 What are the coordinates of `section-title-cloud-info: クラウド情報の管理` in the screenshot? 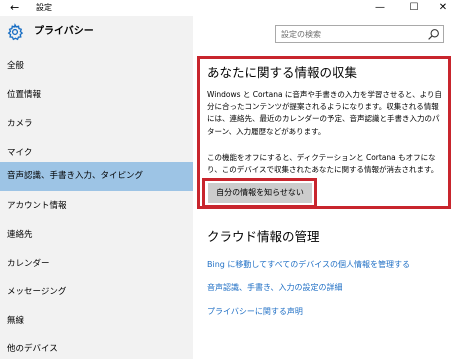 It's located at (263, 236).